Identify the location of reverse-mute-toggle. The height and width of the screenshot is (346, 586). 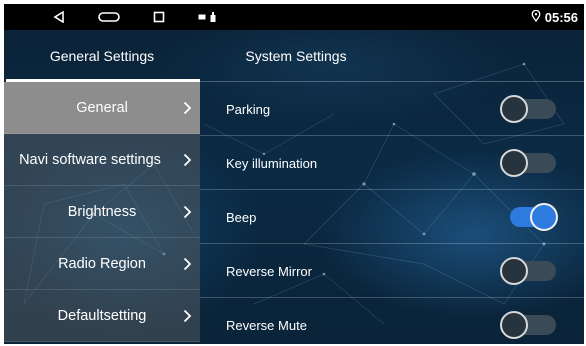
(529, 325).